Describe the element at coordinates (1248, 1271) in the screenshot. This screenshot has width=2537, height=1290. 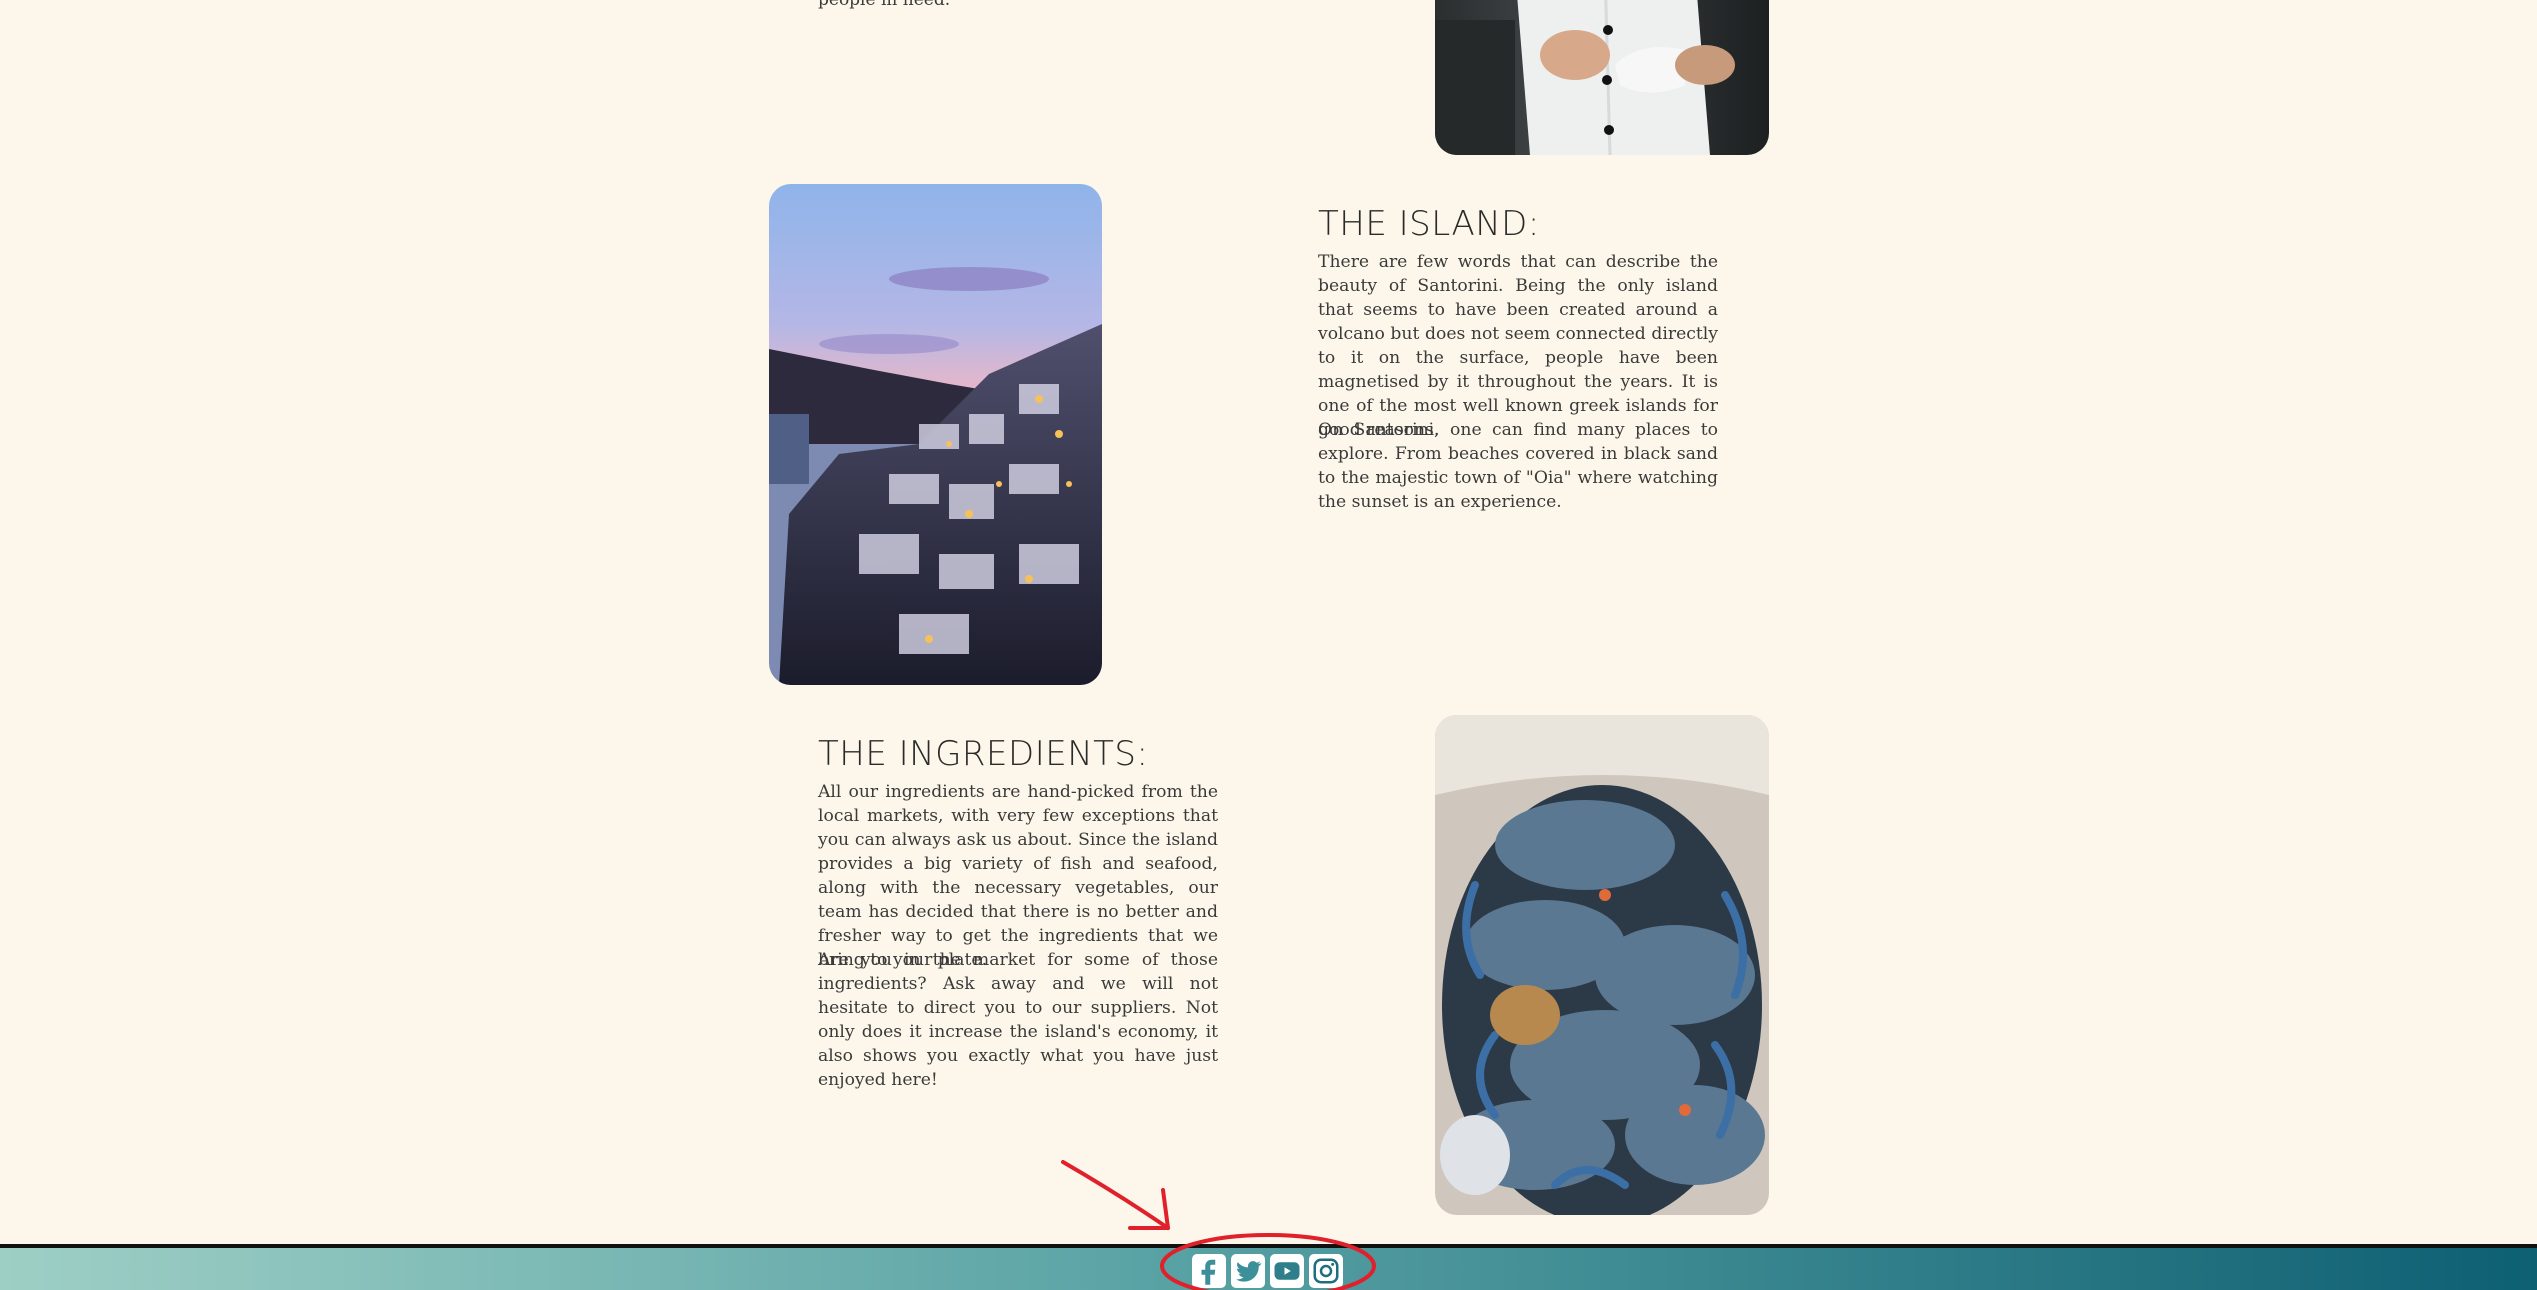
I see `twitter-icon` at that location.